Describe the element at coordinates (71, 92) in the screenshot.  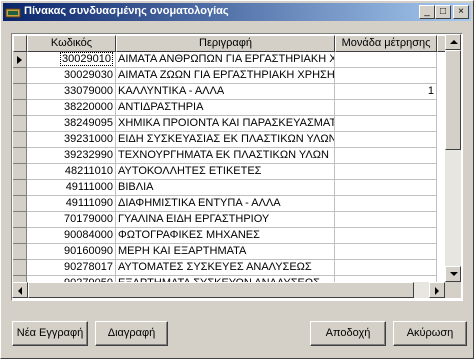
I see `cell-code: 33079000` at that location.